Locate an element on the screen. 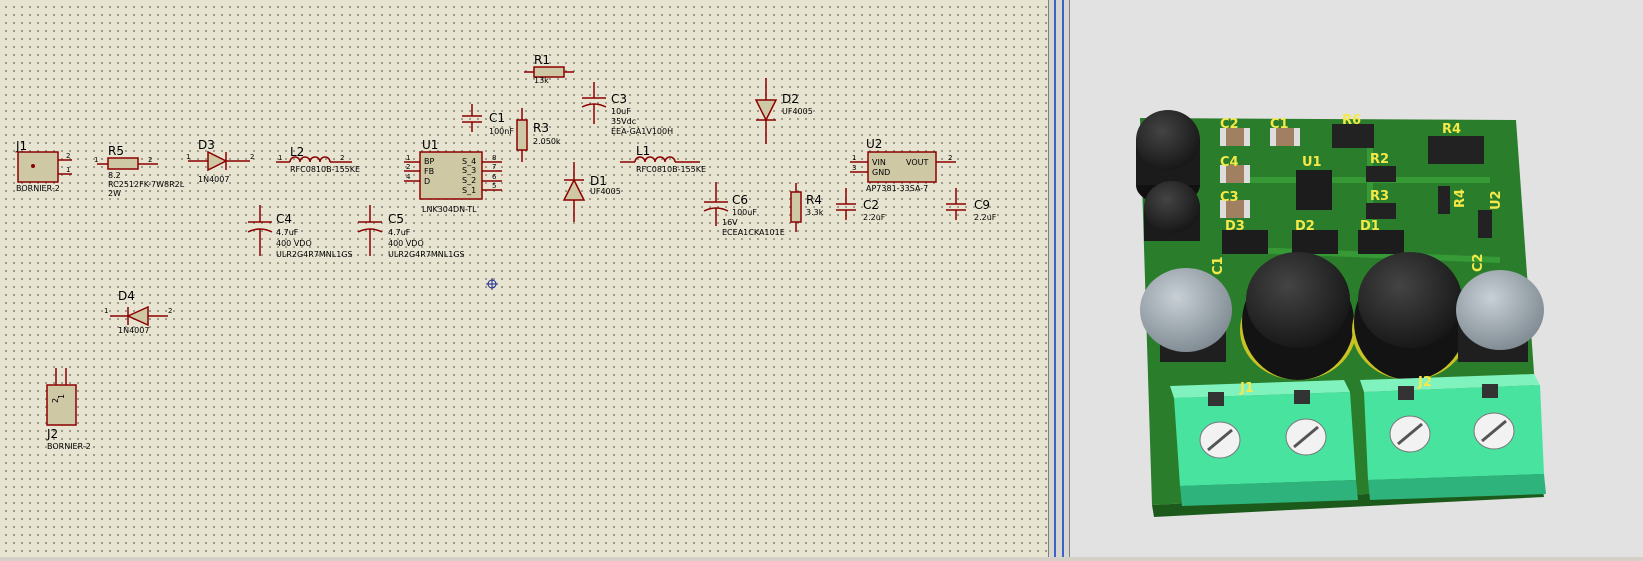  u1-num-2: 2 is located at coordinates (408, 167).